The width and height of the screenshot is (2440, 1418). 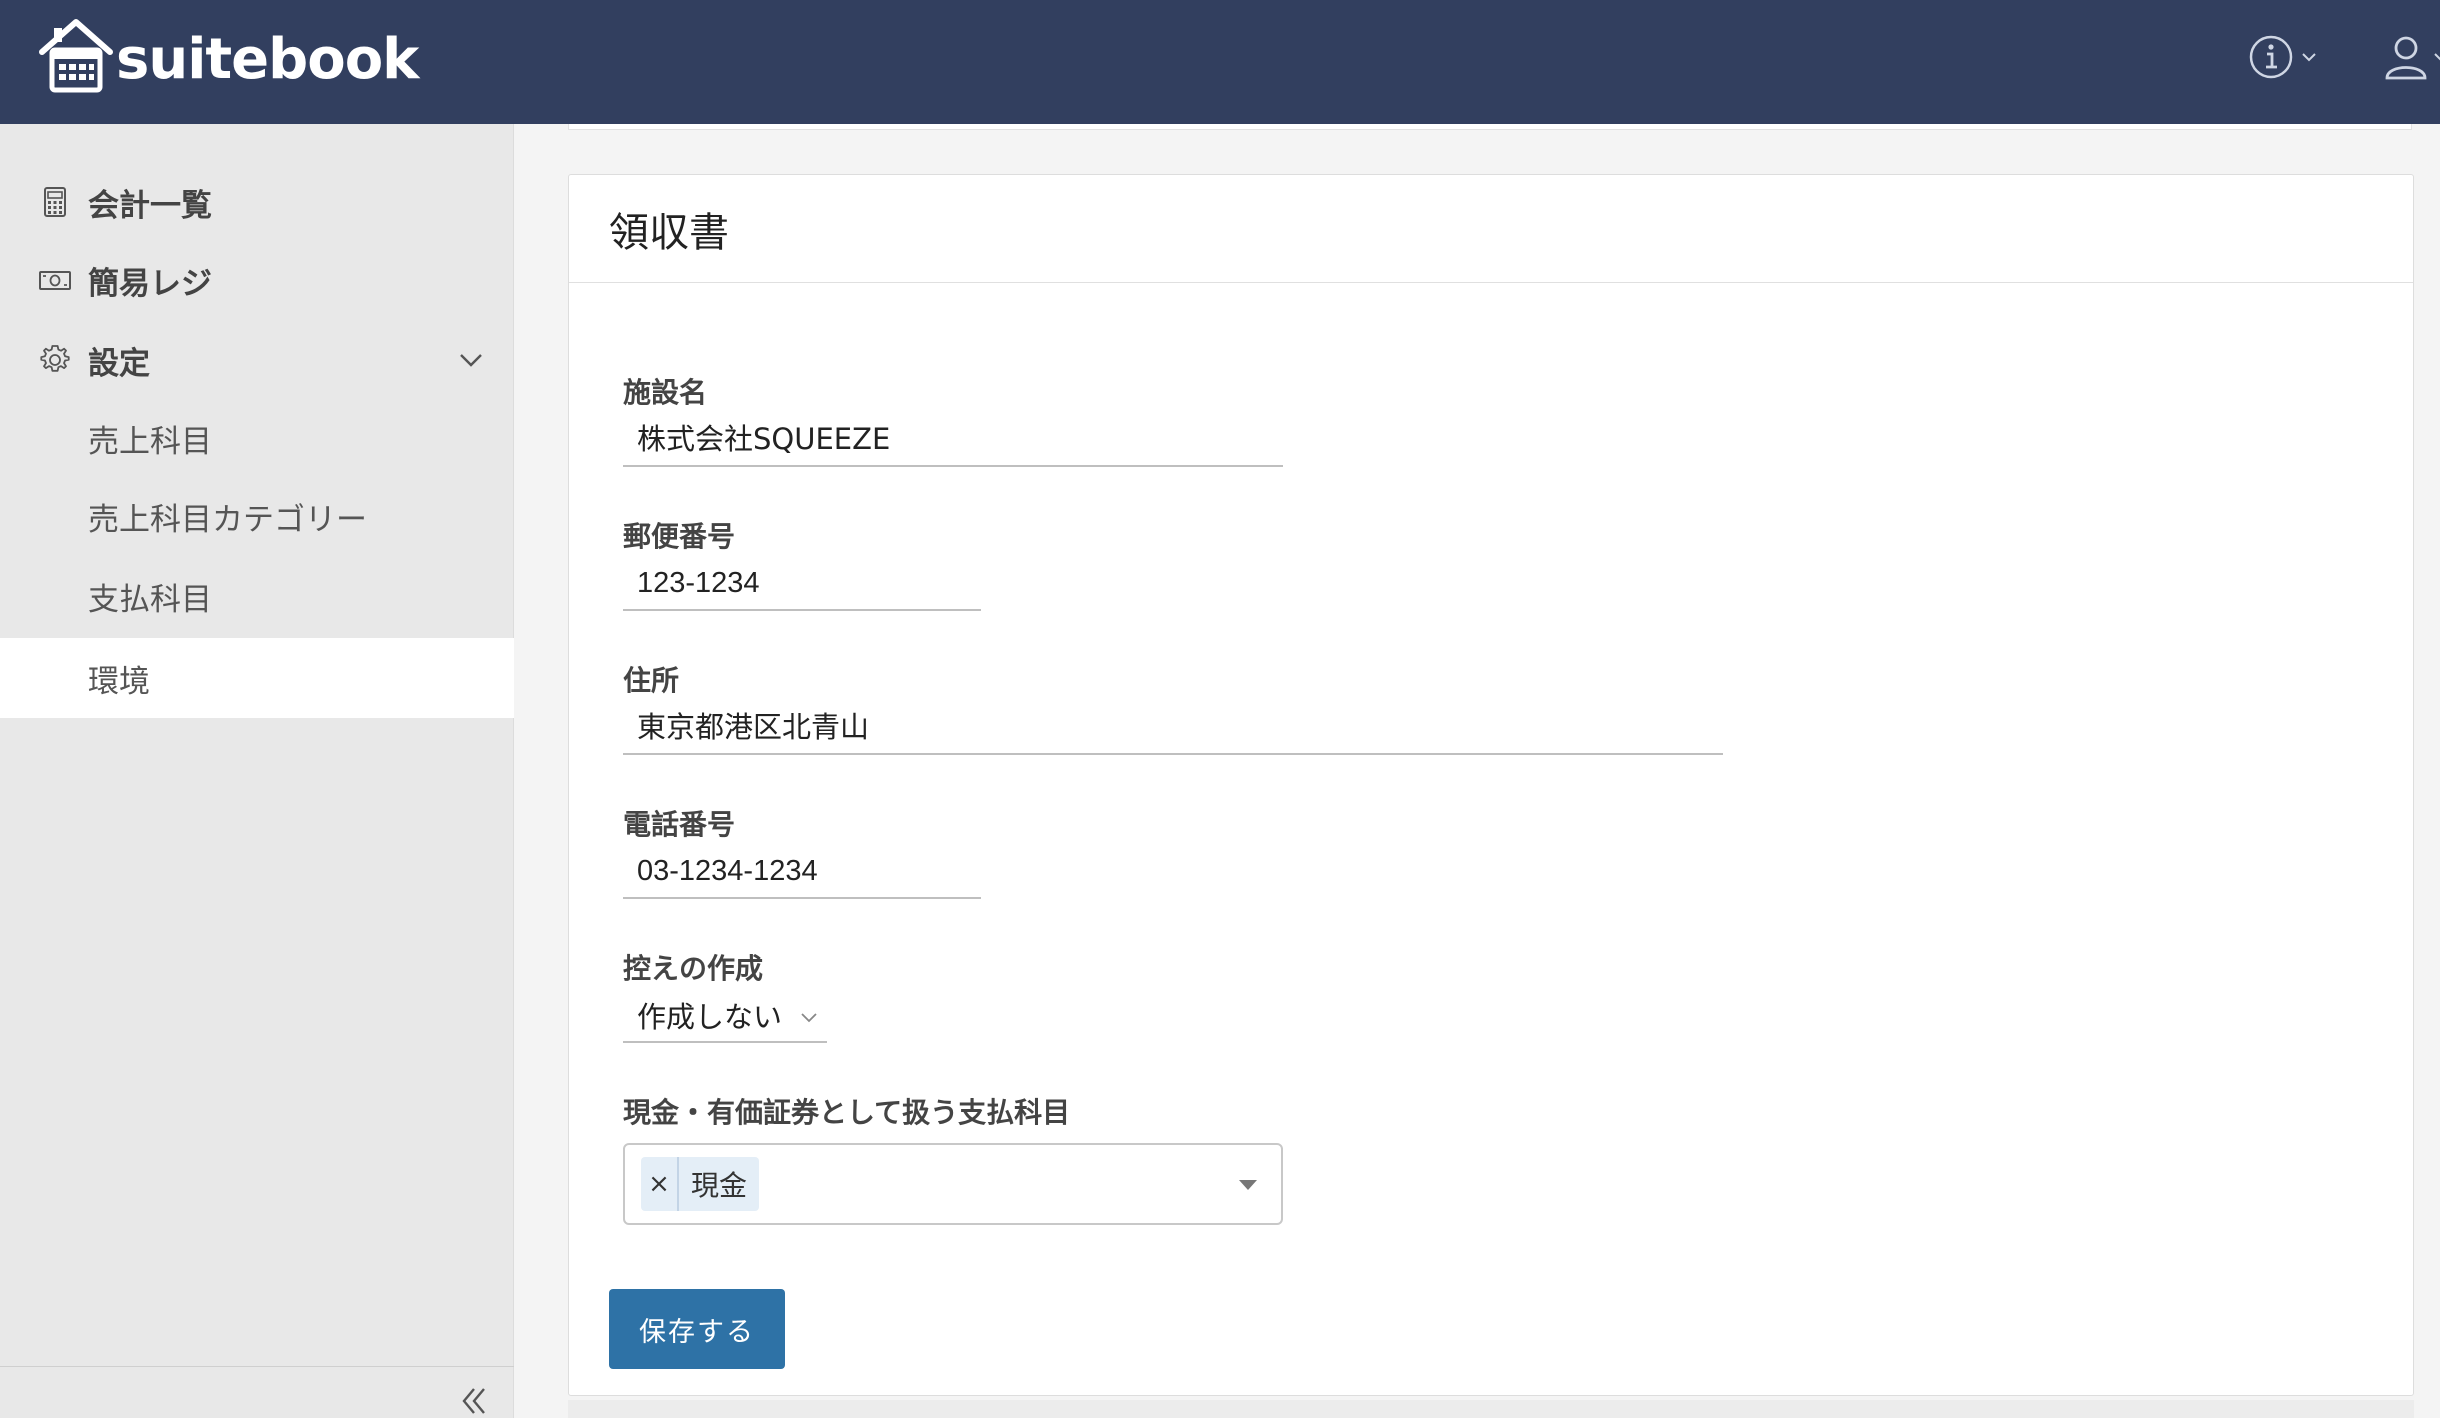 I want to click on cash-accounts-field: 現金・有価証券として扱う支払科目 × 現金, so click(x=953, y=1158).